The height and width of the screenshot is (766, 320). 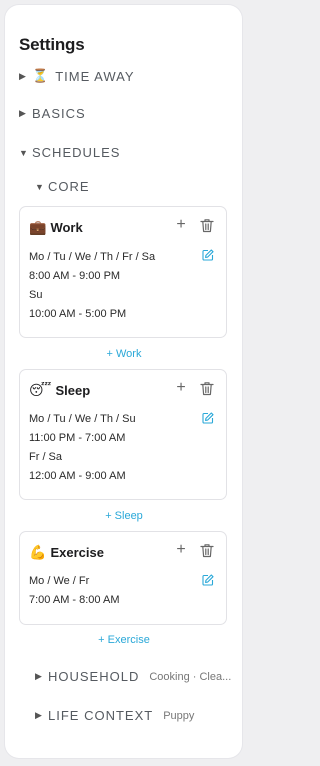 What do you see at coordinates (69, 186) in the screenshot?
I see `subsection-label: CORE` at bounding box center [69, 186].